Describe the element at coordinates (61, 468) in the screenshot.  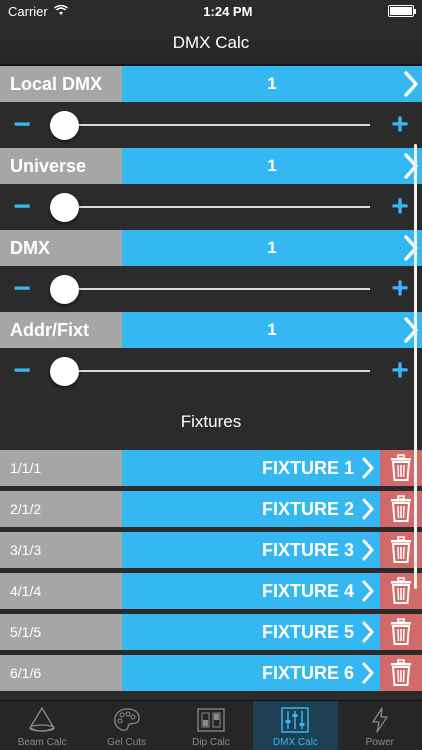
I see `fixture-address: 1/1/1` at that location.